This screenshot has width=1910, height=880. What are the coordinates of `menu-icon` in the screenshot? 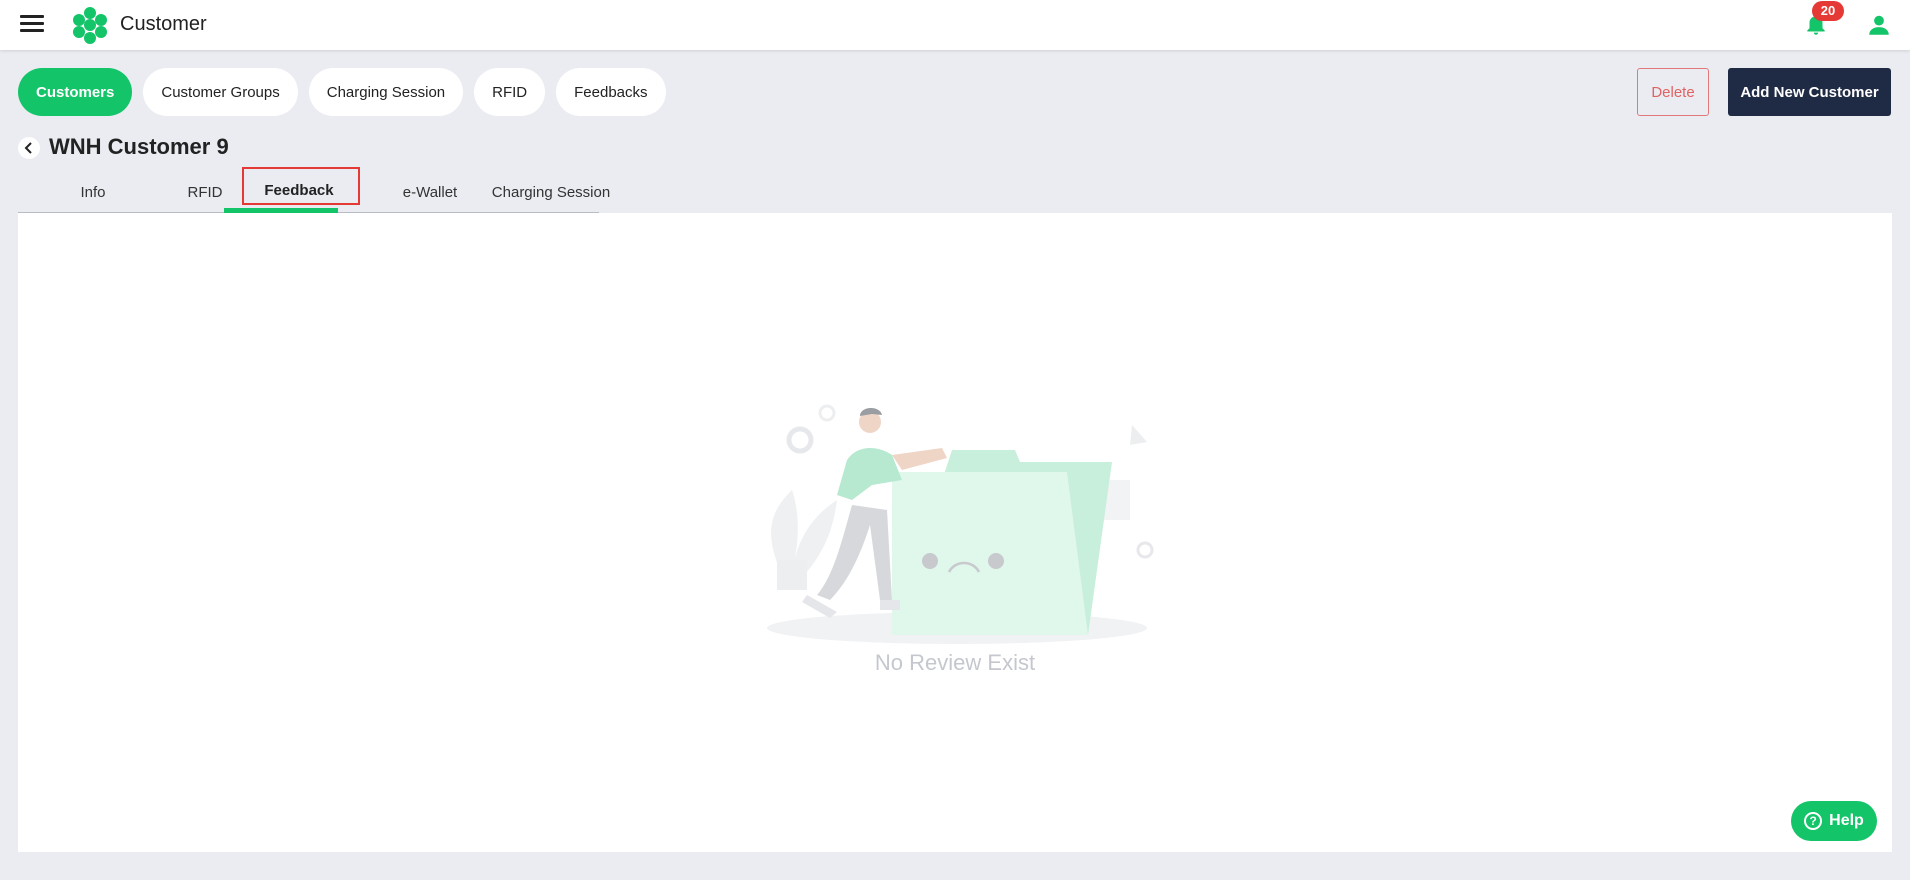 It's located at (32, 25).